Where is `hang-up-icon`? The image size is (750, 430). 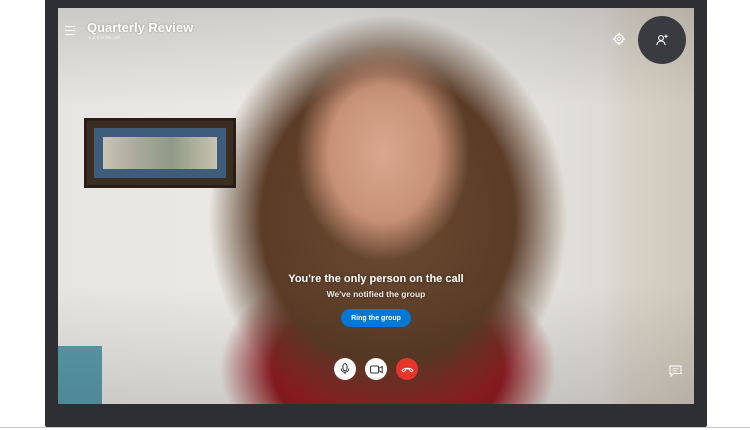 hang-up-icon is located at coordinates (407, 369).